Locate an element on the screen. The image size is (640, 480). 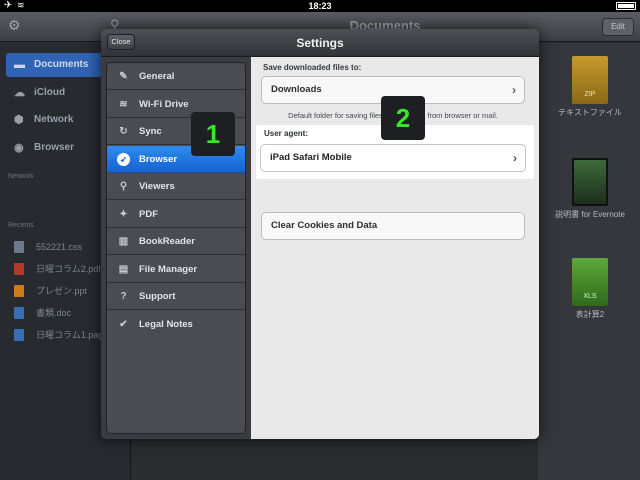
clear-cookies-button: Clear Cookies and Data is located at coordinates (393, 226).